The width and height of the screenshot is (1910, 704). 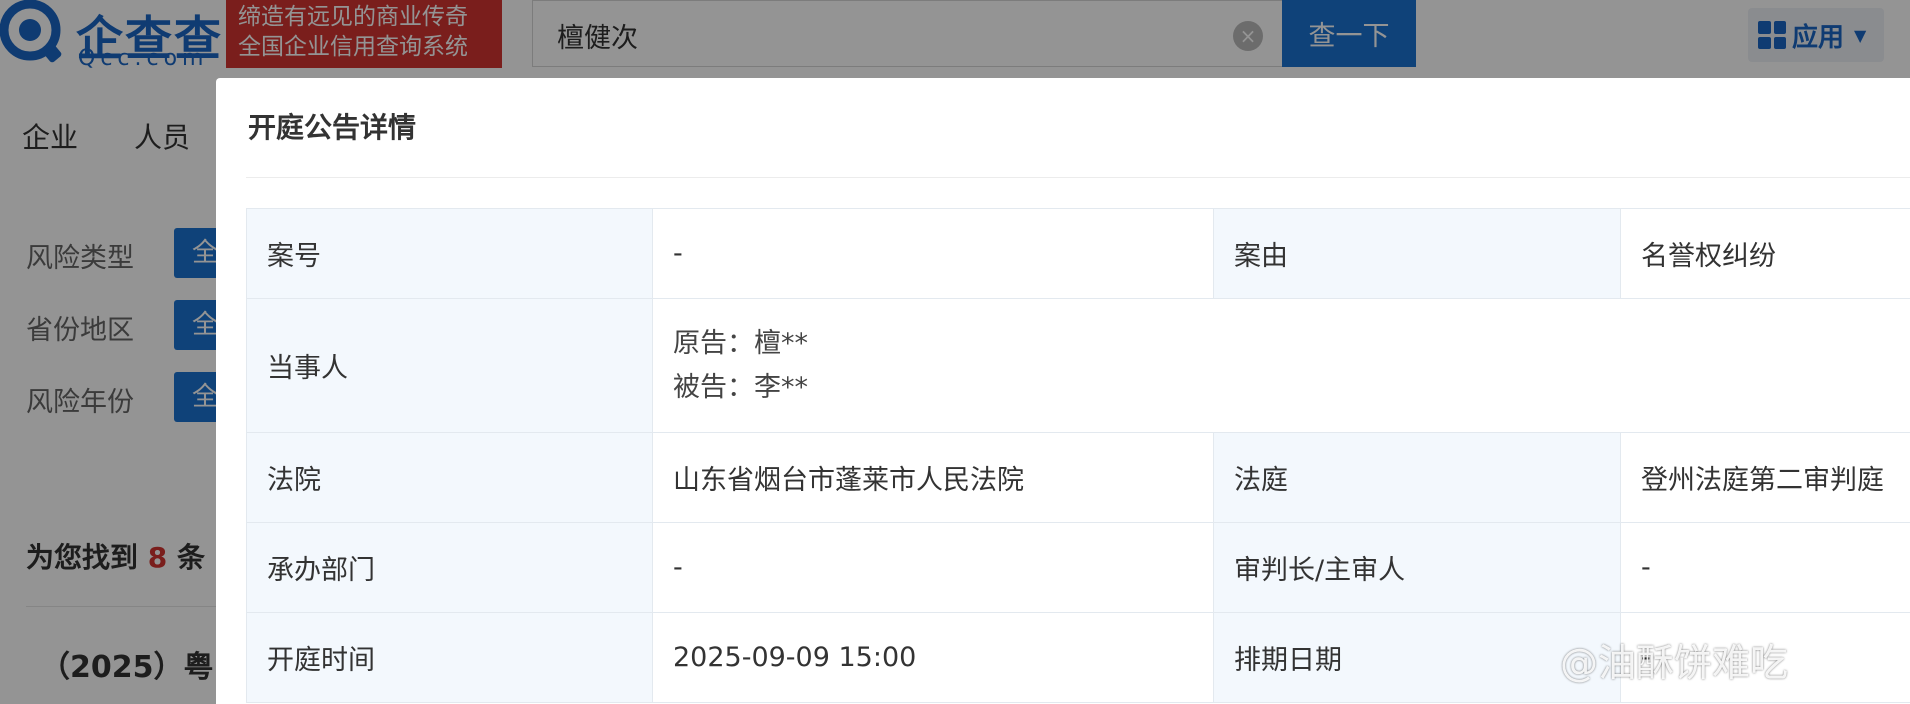 I want to click on judge-label: 审判长/主审人, so click(x=1417, y=567).